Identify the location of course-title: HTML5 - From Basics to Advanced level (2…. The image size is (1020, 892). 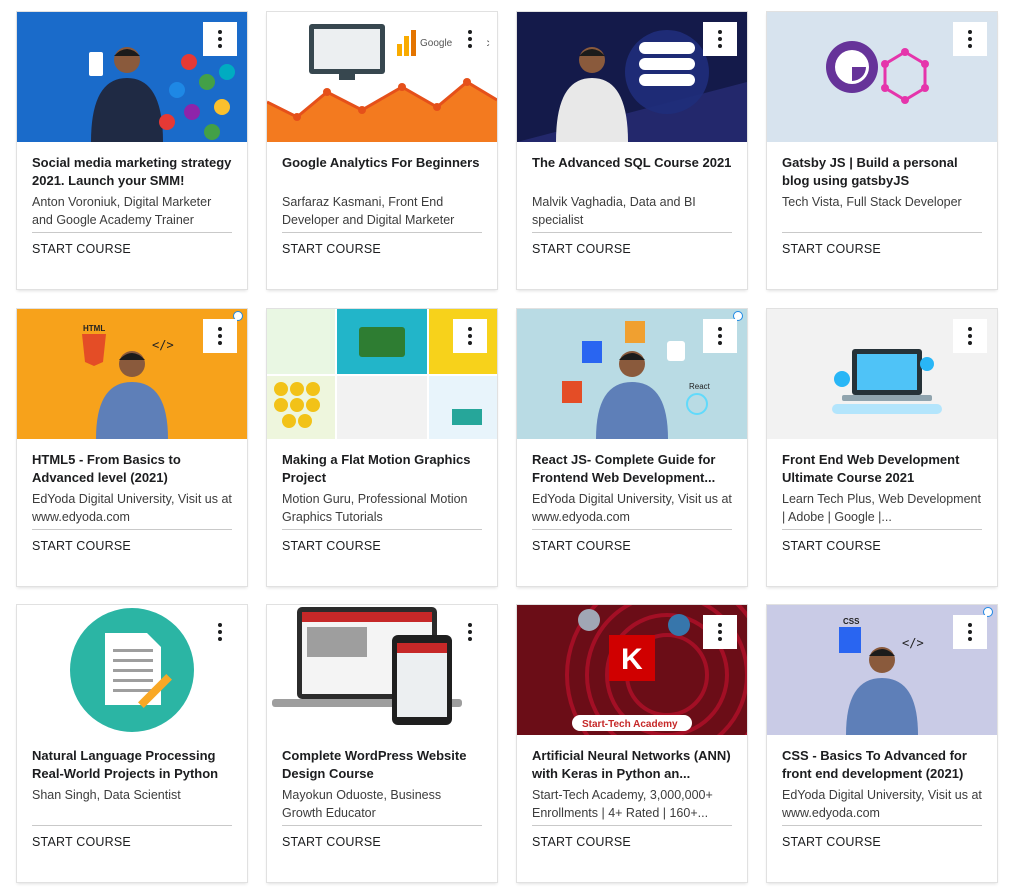
(132, 469).